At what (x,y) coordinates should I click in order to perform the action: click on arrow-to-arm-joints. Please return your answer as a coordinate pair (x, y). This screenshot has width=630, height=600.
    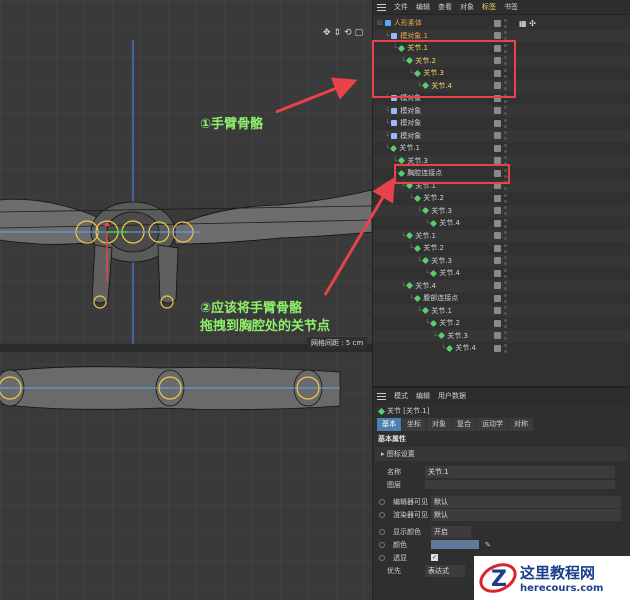
    Looking at the image, I should click on (316, 95).